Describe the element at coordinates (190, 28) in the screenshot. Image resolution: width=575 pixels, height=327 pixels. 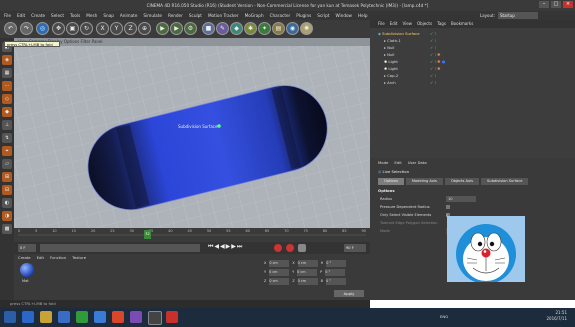
I see `render-settings-icon: ⚙` at that location.